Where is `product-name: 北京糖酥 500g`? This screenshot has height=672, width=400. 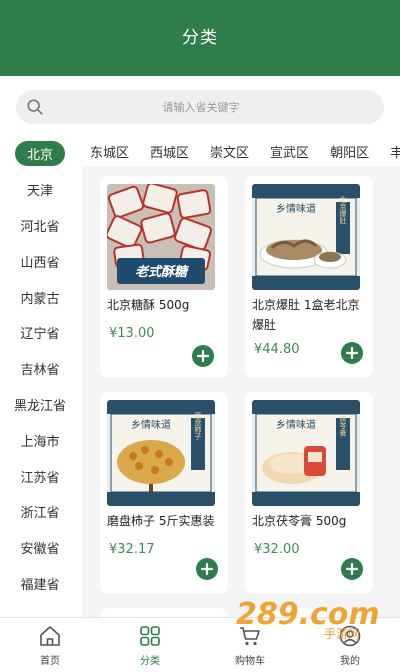 product-name: 北京糖酥 500g is located at coordinates (148, 305).